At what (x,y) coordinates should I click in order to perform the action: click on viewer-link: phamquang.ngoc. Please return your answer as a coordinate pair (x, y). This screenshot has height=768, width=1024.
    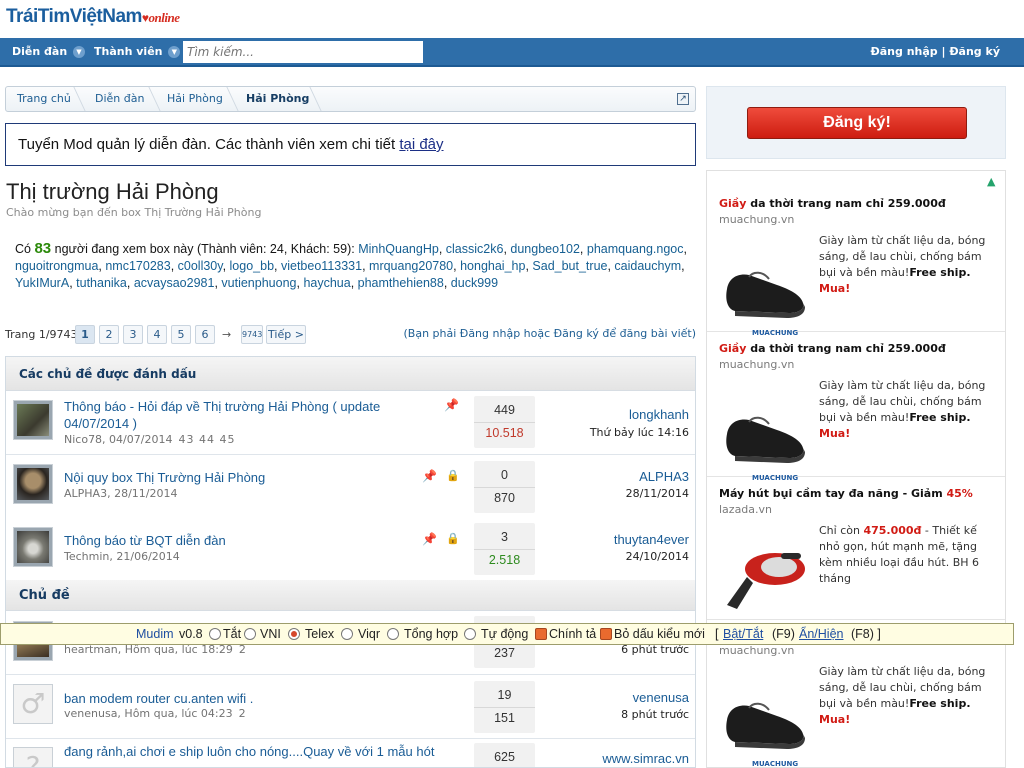
    Looking at the image, I should click on (635, 249).